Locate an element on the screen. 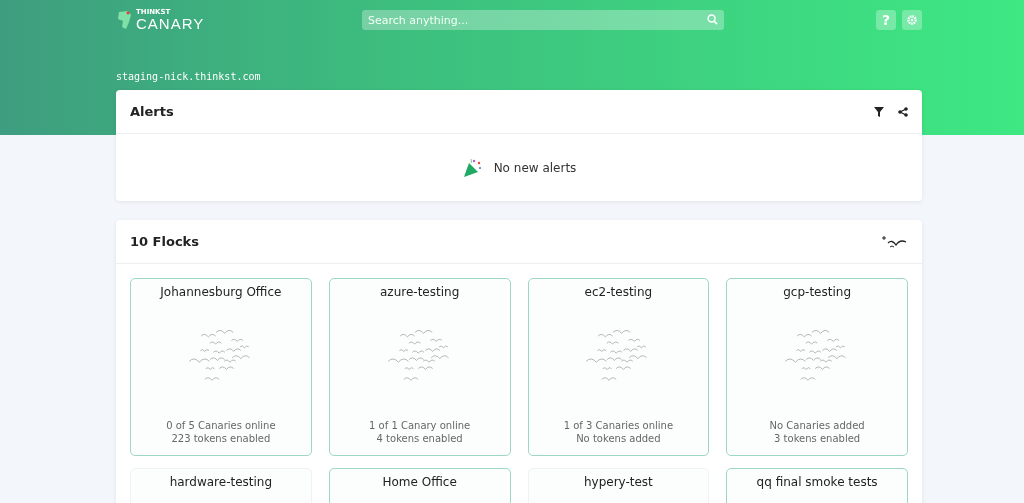 The image size is (1024, 503). flock-card: gcp-testing No Canaries added 3 tokens enabled is located at coordinates (817, 367).